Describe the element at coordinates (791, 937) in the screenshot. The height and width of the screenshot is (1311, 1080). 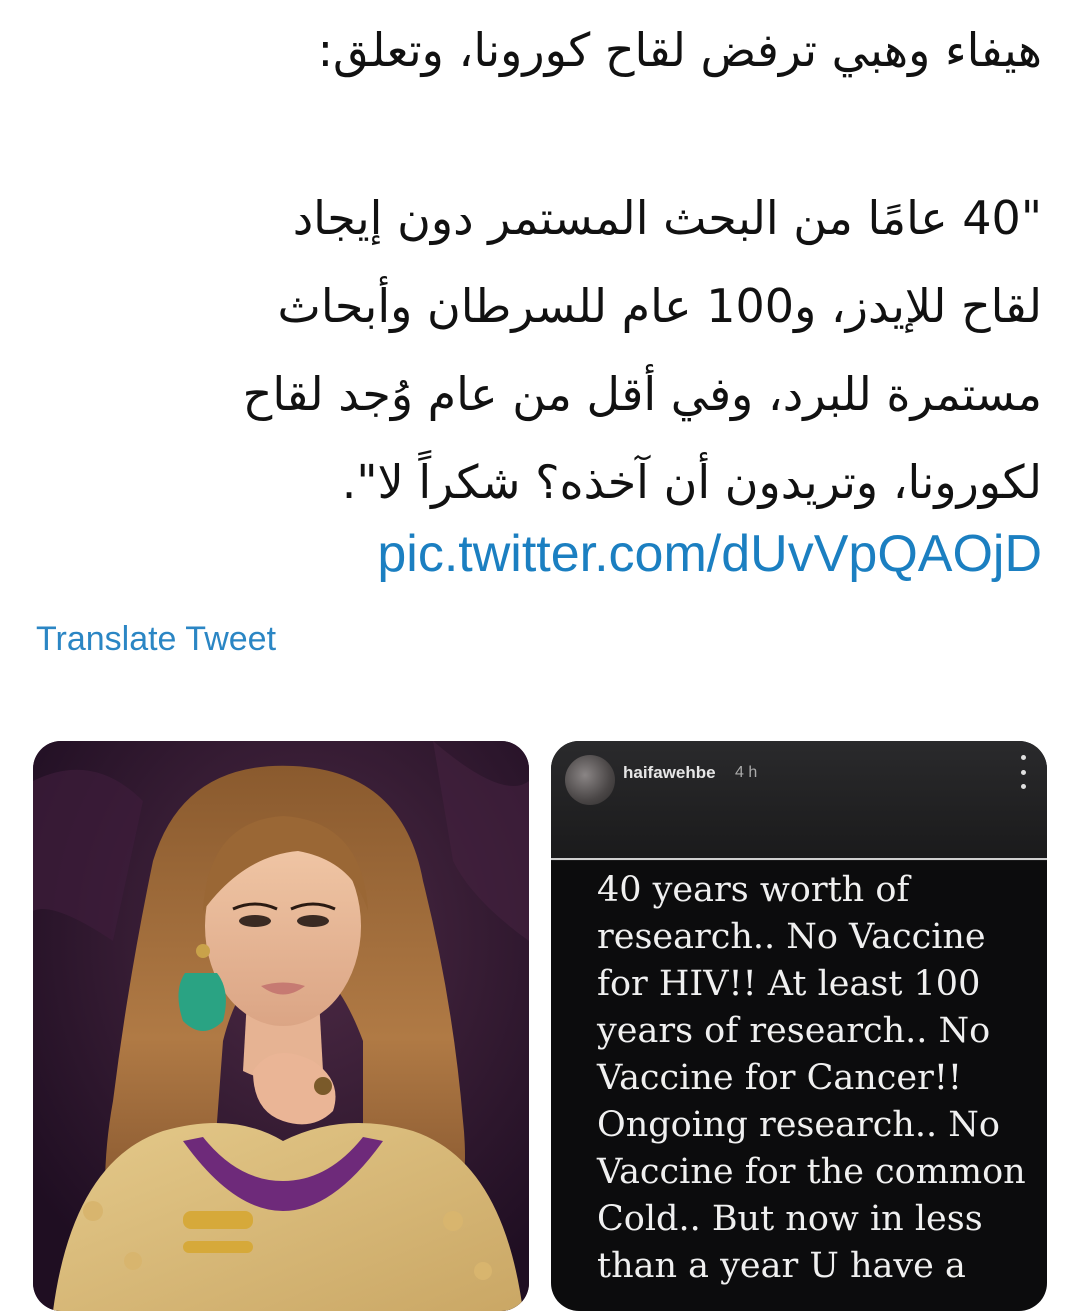
I see `story-text-line: research.. No Vaccine` at that location.